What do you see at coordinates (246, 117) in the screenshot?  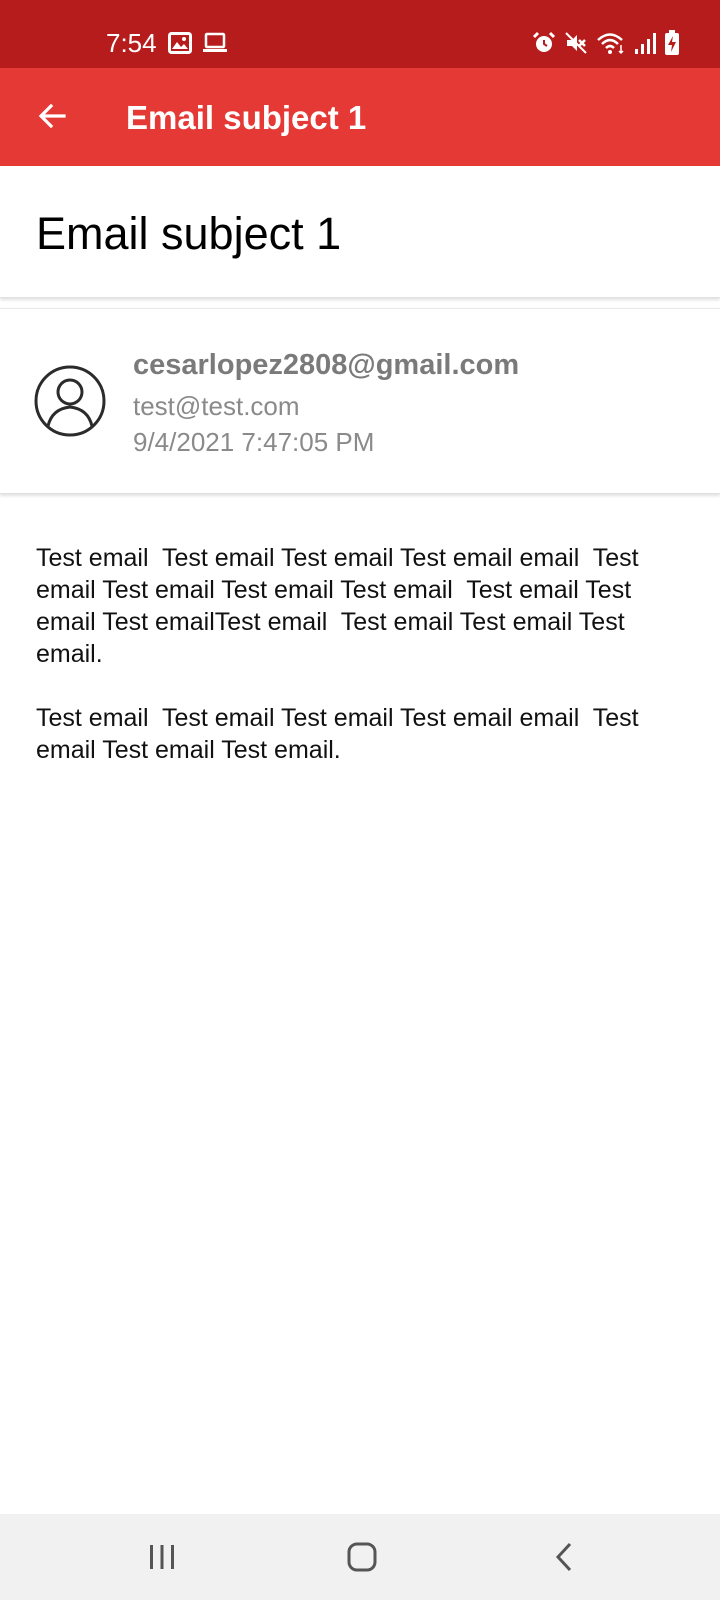 I see `app-bar-title: Email subject 1` at bounding box center [246, 117].